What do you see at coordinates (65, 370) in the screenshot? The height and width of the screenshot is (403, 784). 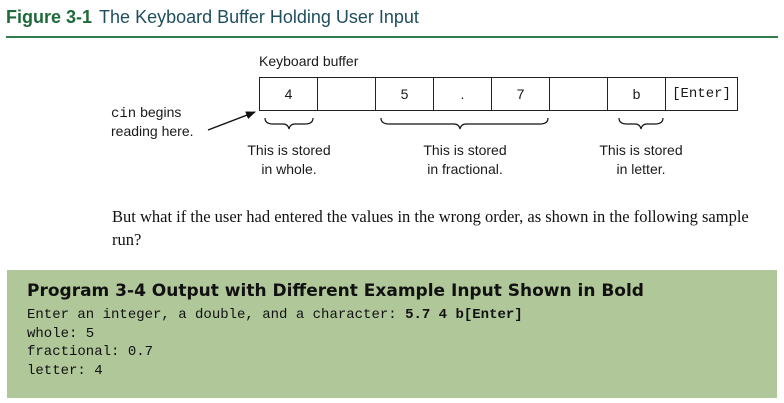 I see `output-line: letter: 4` at bounding box center [65, 370].